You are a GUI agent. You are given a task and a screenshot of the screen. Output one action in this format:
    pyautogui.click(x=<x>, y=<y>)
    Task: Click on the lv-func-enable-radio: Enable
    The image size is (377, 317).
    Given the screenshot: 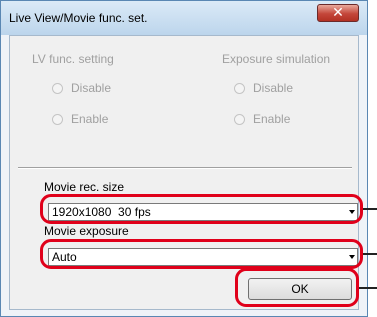 What is the action you would take?
    pyautogui.click(x=80, y=119)
    